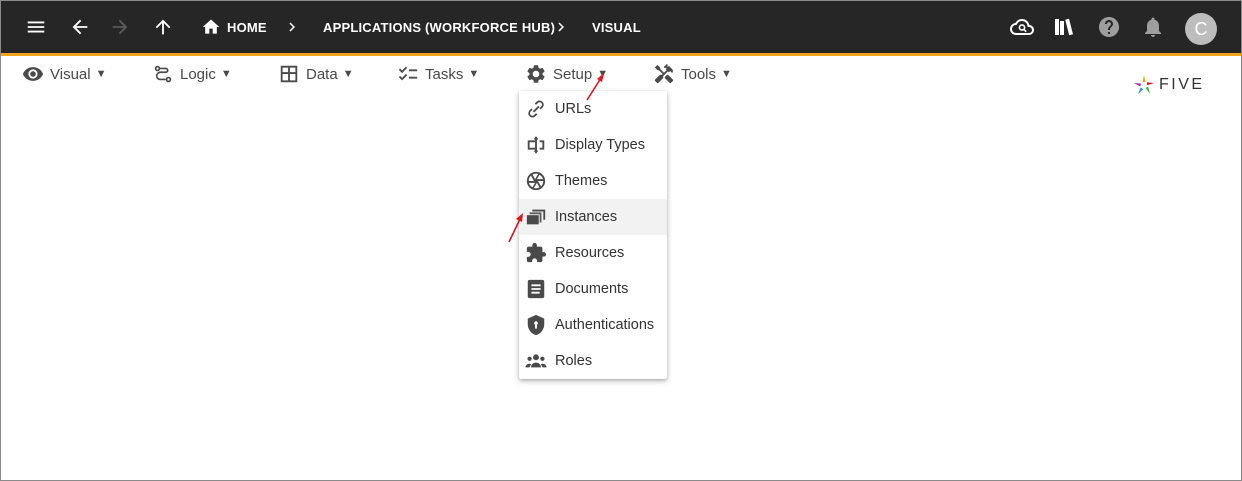 The image size is (1242, 481). I want to click on menu-tools-label: Tools, so click(699, 74).